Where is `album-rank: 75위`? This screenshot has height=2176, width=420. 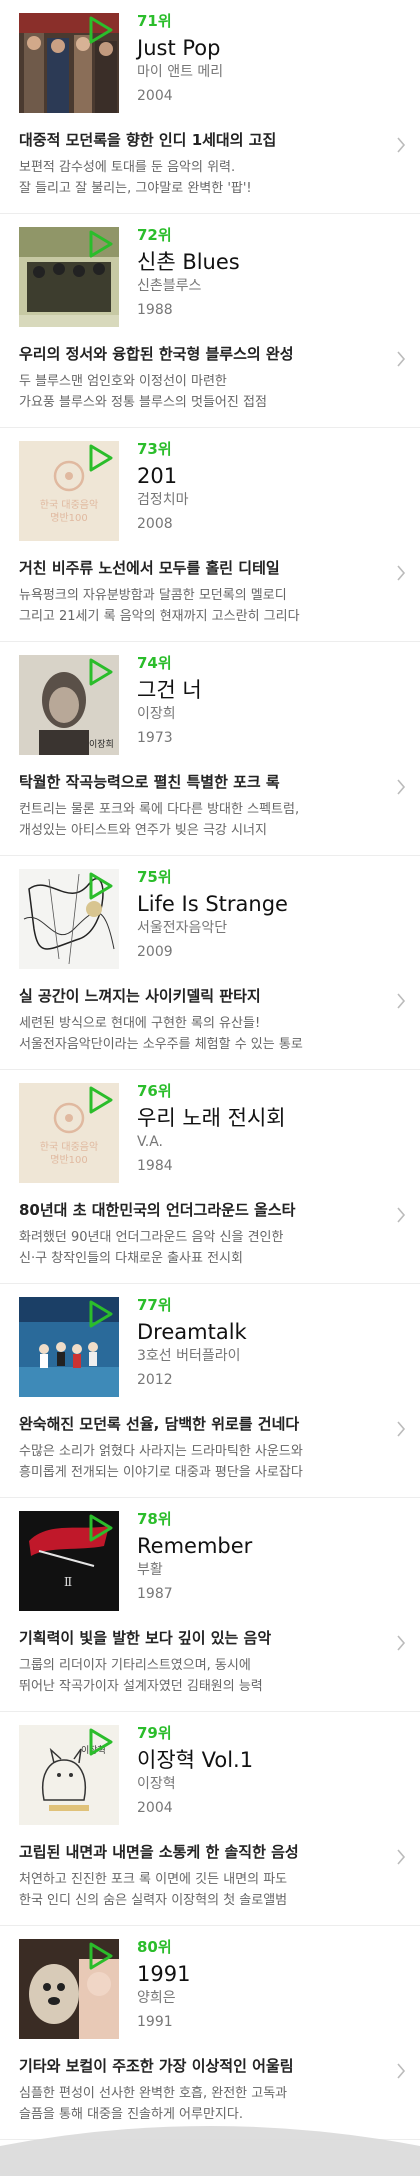
album-rank: 75위 is located at coordinates (154, 877).